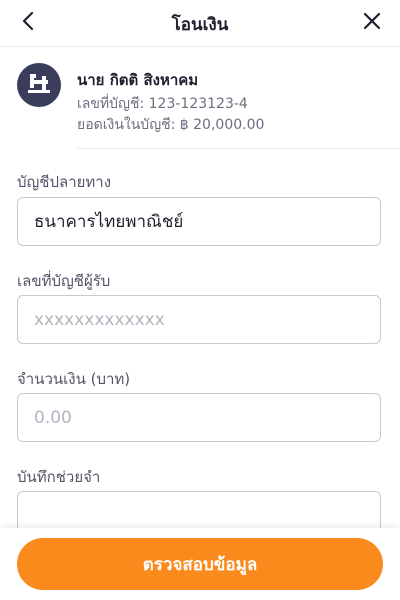  I want to click on amount-placeholder: 0.00, so click(53, 417).